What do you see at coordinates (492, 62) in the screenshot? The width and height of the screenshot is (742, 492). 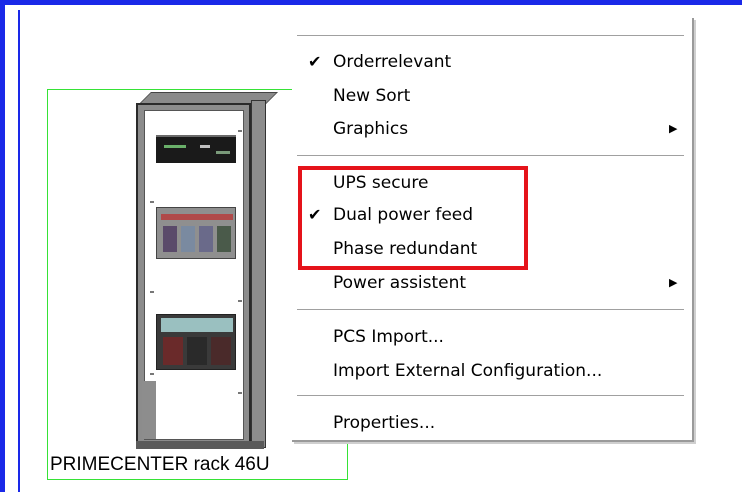 I see `menu-item-orderrelevant: ✔ Orderrelevant` at bounding box center [492, 62].